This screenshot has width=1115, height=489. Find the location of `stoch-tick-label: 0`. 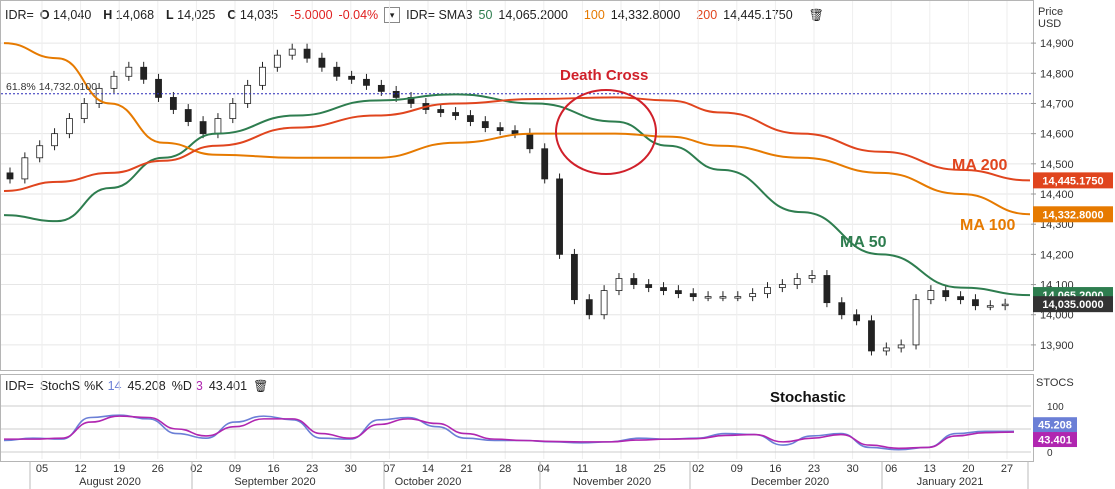

stoch-tick-label: 0 is located at coordinates (1050, 453).